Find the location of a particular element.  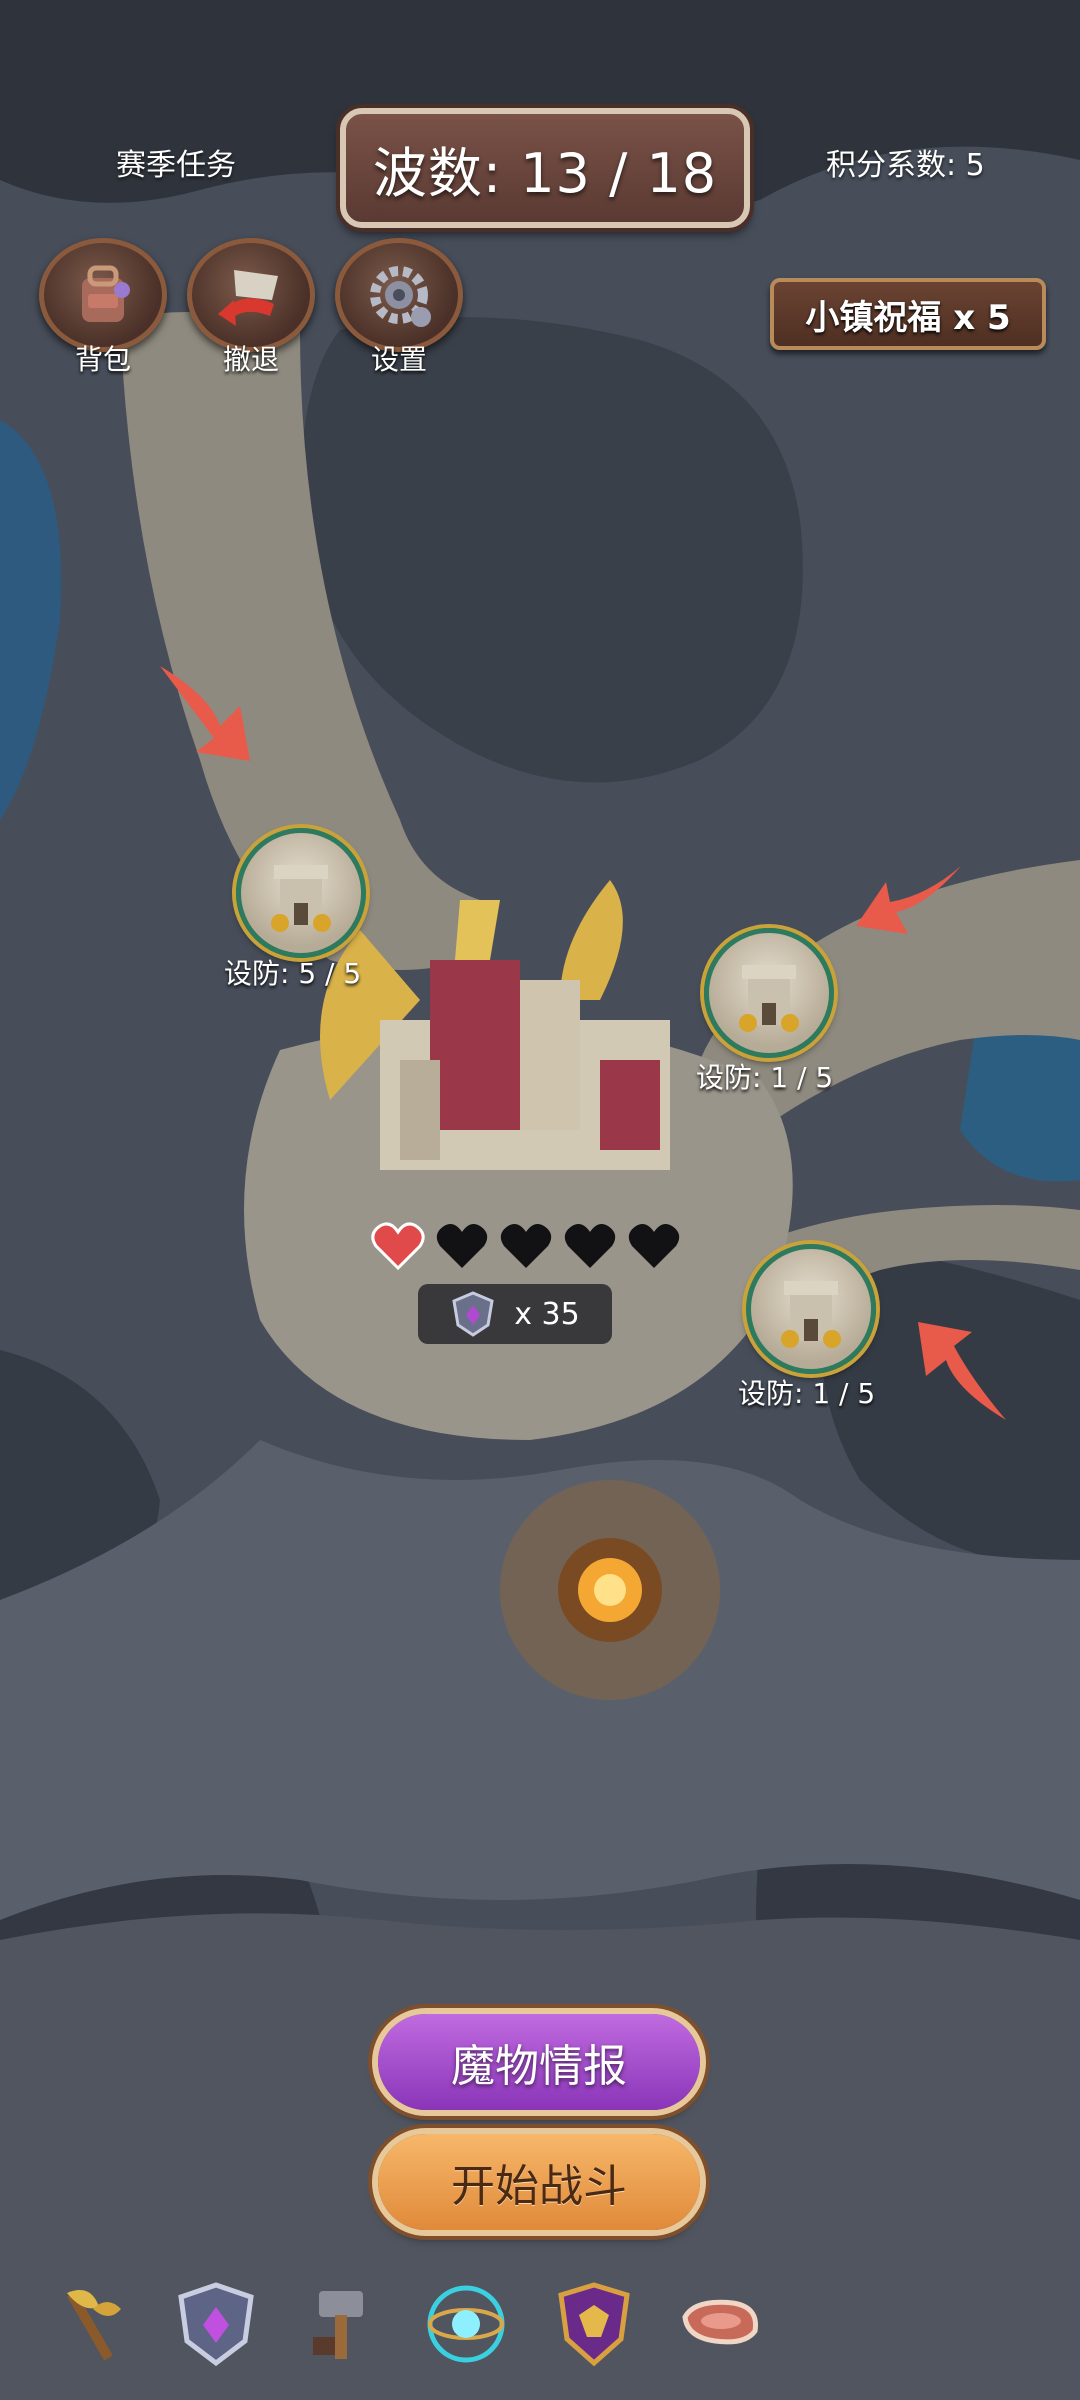

axe-weapon-icon is located at coordinates (92, 2324).